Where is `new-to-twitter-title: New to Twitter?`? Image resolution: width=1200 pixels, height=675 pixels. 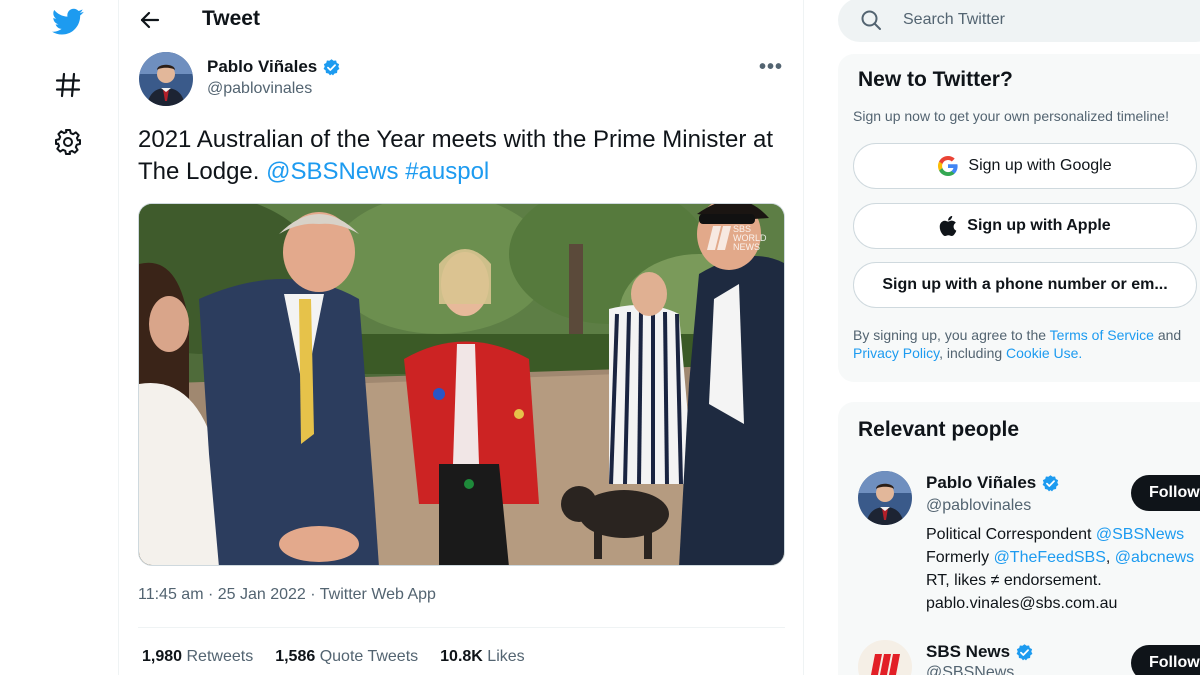 new-to-twitter-title: New to Twitter? is located at coordinates (935, 79).